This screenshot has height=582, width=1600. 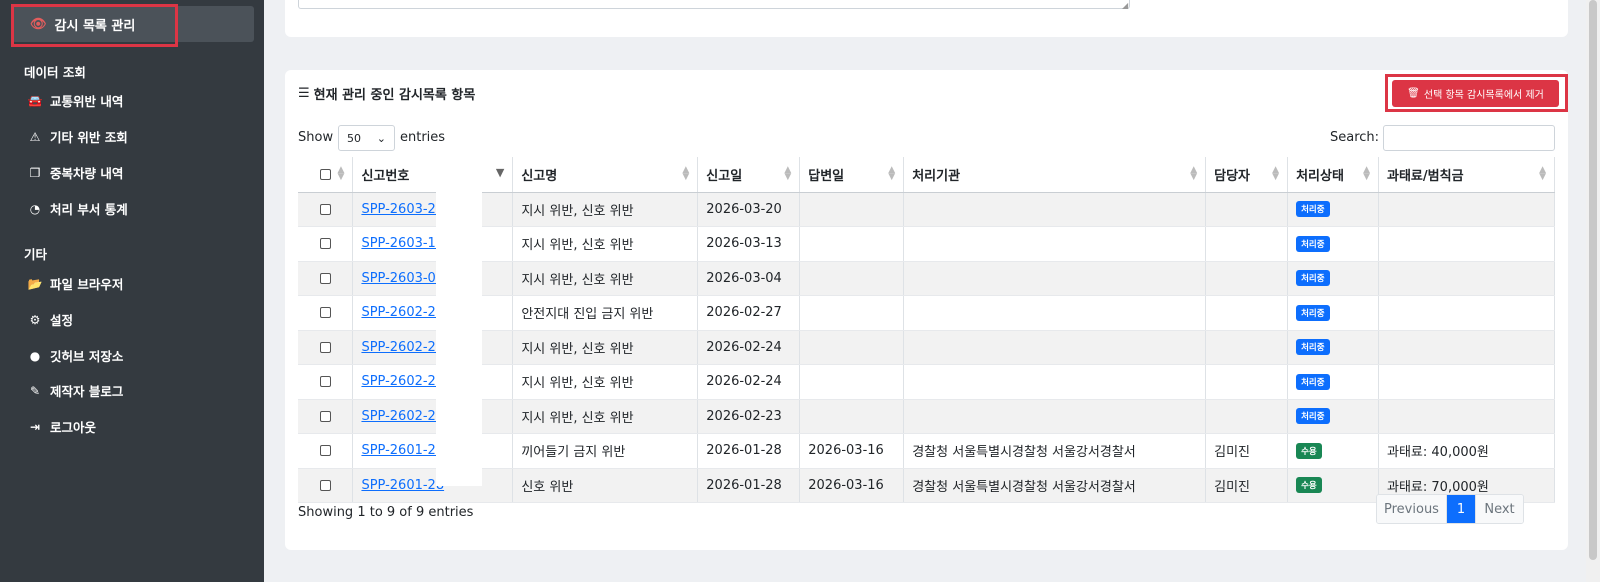 I want to click on previous-page-button: Previous, so click(x=1412, y=509).